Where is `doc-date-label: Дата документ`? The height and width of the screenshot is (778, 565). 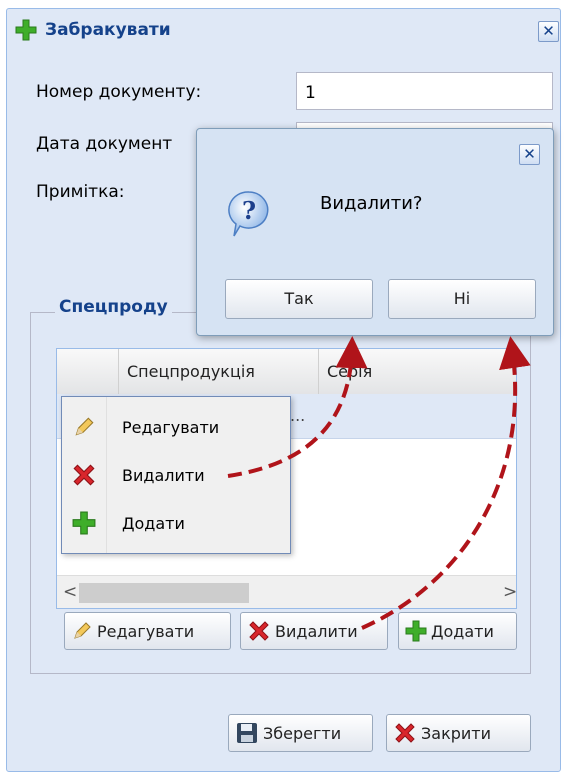 doc-date-label: Дата документ is located at coordinates (104, 144).